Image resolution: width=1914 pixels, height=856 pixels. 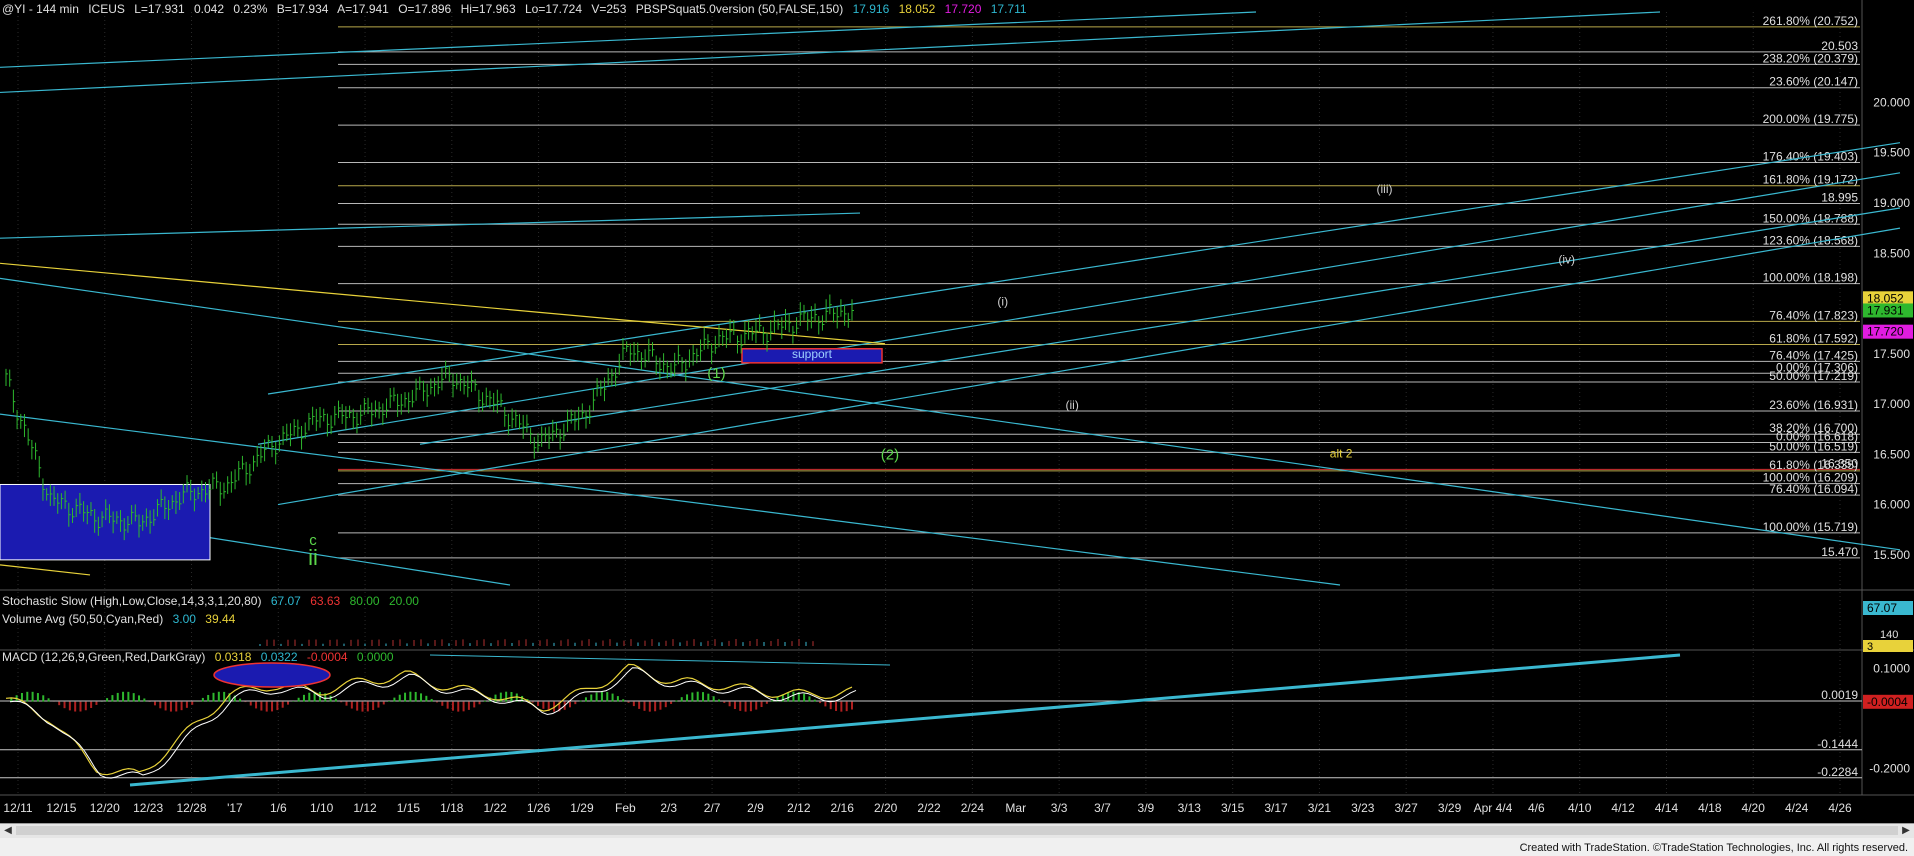 What do you see at coordinates (233, 657) in the screenshot?
I see `macd-v1: 0.0318` at bounding box center [233, 657].